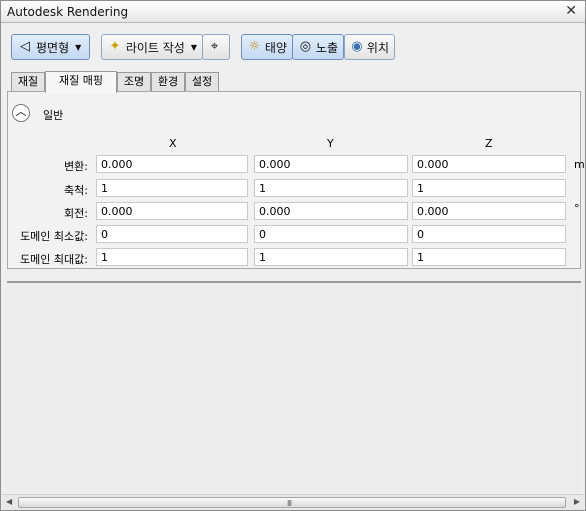 Image resolution: width=586 pixels, height=511 pixels. I want to click on domain-max-y-field: 1, so click(331, 257).